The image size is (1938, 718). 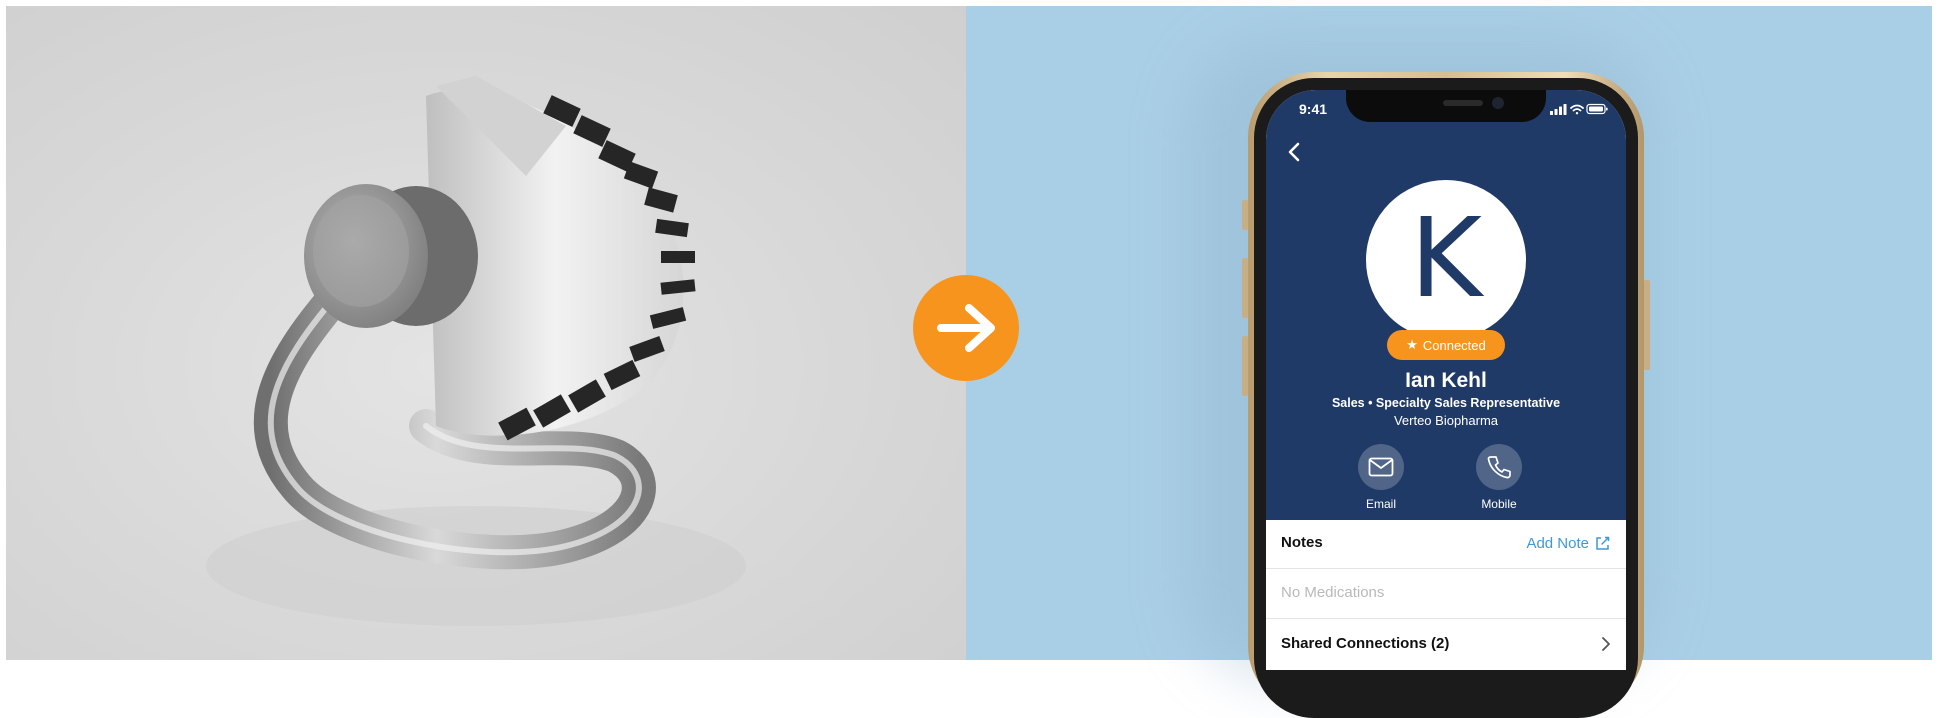 What do you see at coordinates (1557, 543) in the screenshot?
I see `add-note-label: Add Note` at bounding box center [1557, 543].